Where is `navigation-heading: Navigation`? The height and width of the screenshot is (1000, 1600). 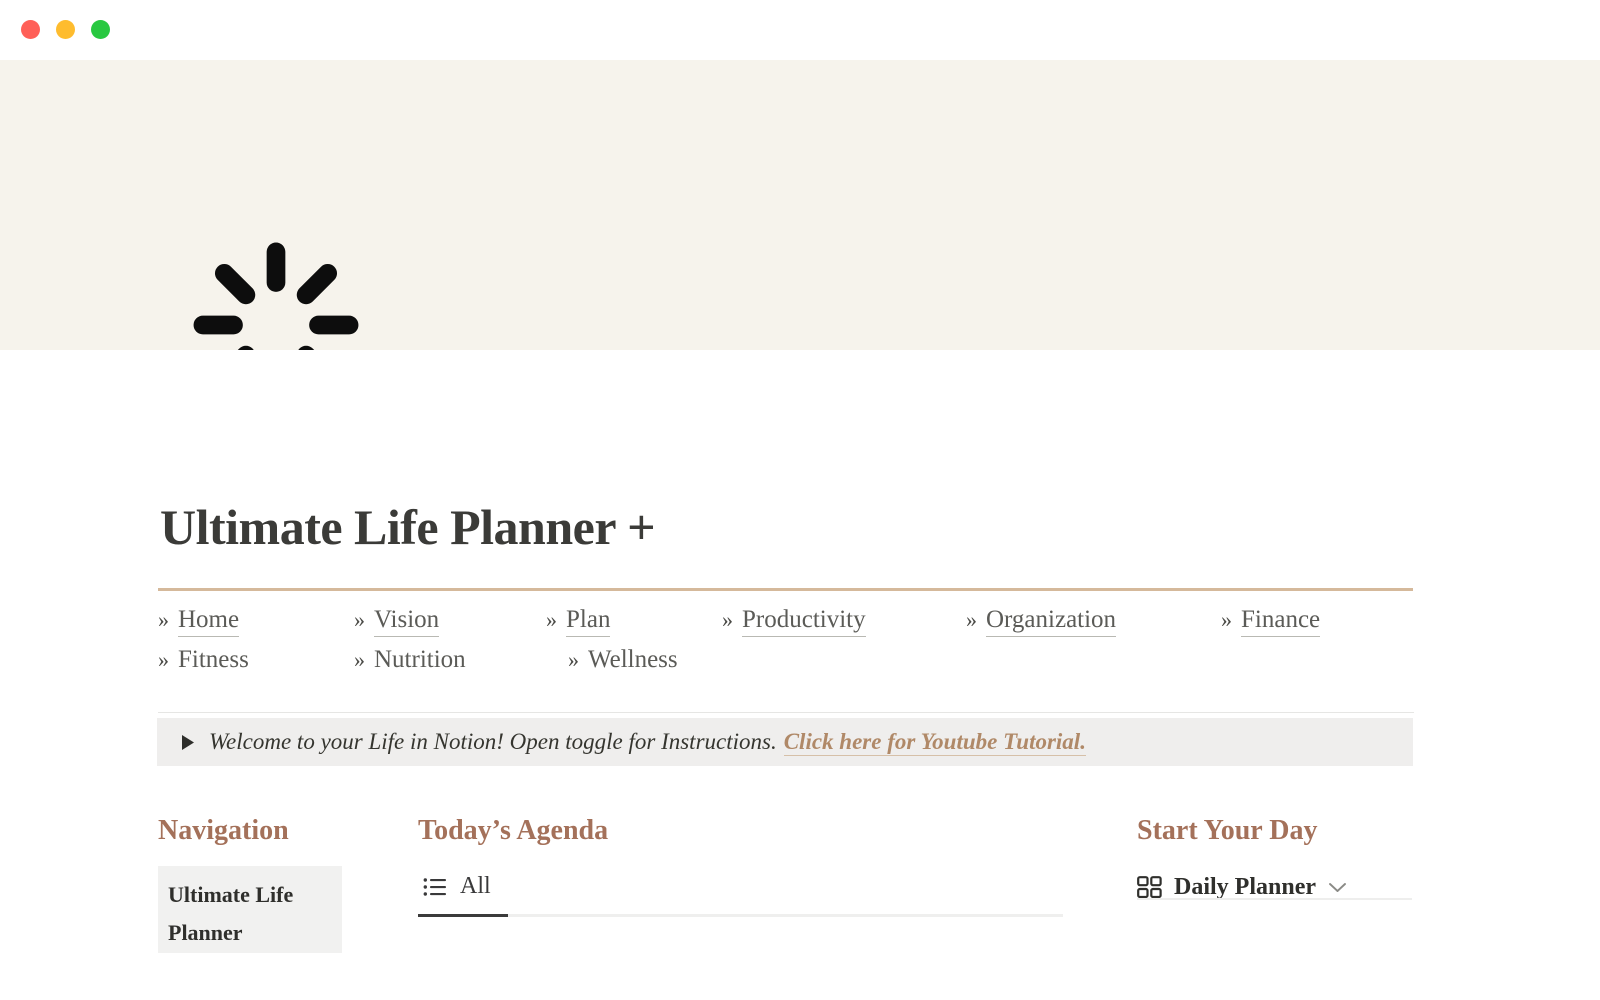
navigation-heading: Navigation is located at coordinates (223, 830).